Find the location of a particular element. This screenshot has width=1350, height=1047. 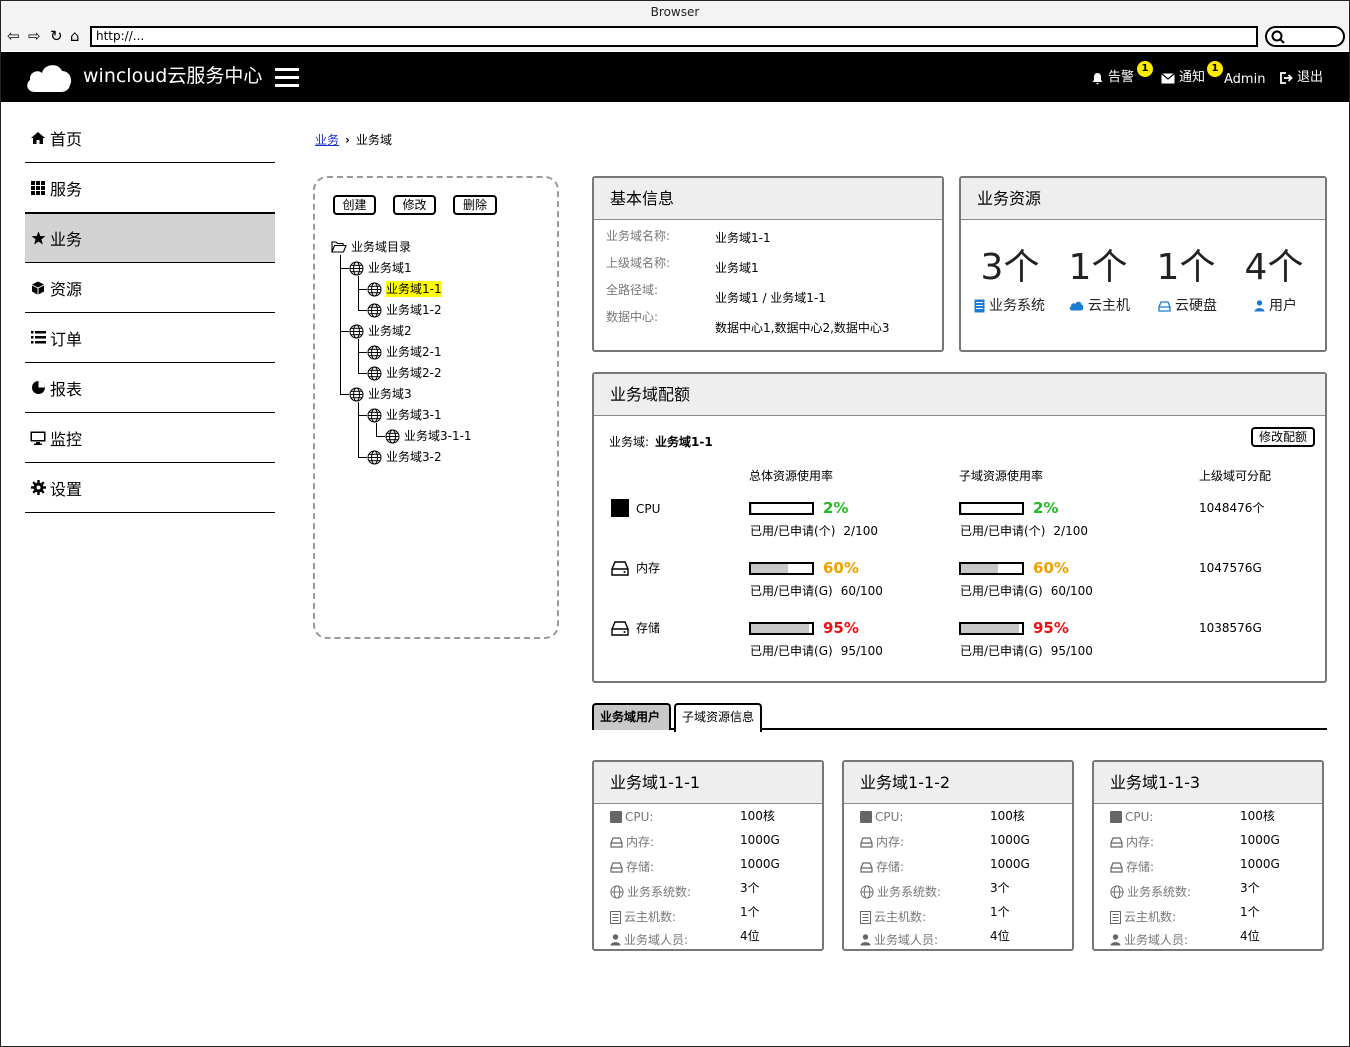

back-icon: ⇦ is located at coordinates (13, 36).